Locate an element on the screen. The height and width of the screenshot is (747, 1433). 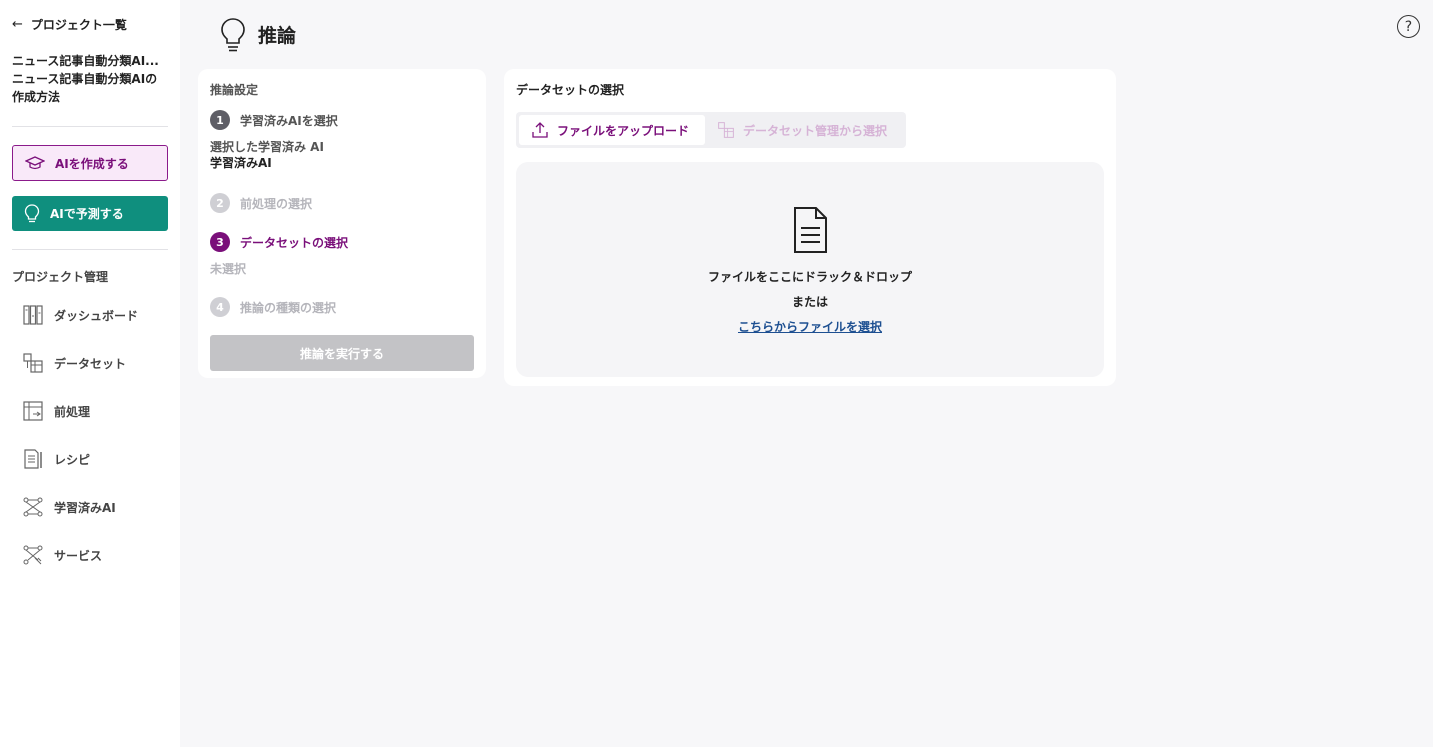
dataset-unselected-text: 未選択 is located at coordinates (228, 269).